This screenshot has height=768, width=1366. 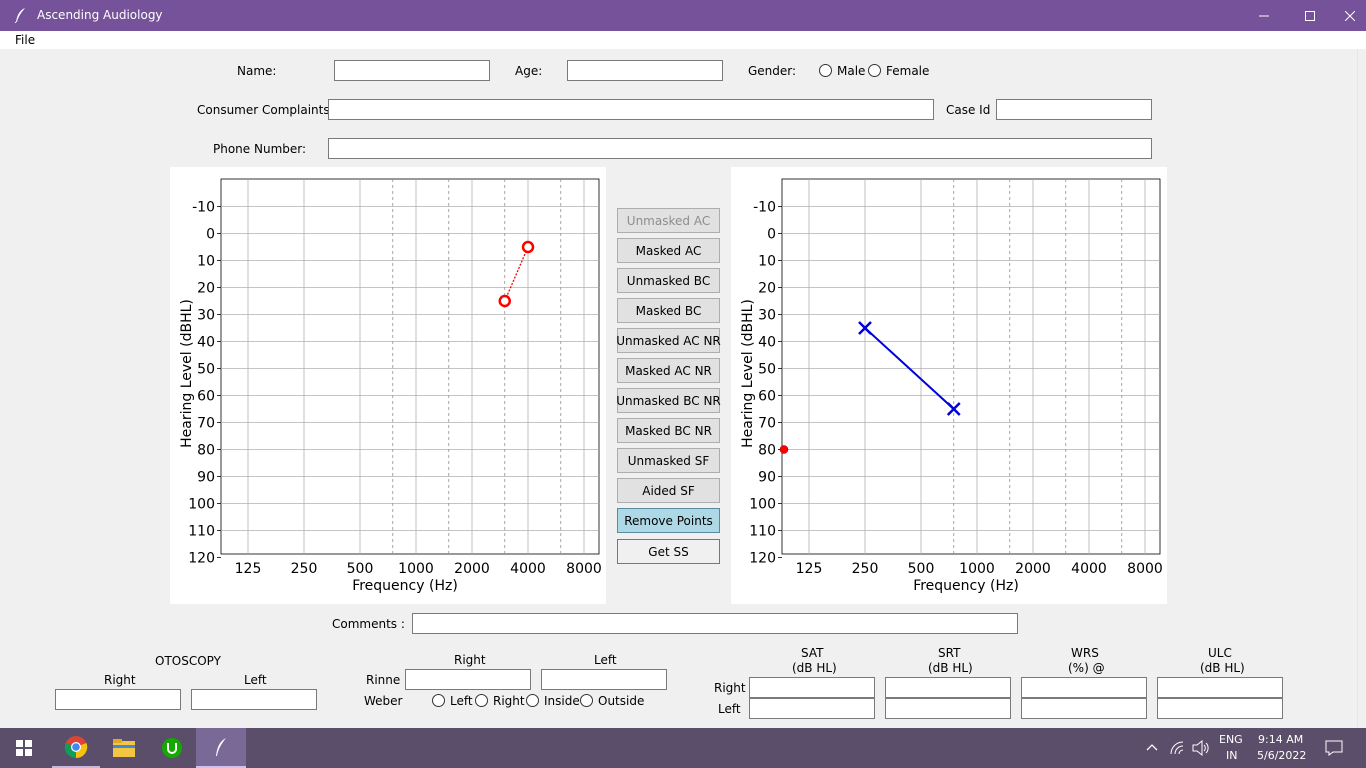 I want to click on volume-icon, so click(x=1201, y=748).